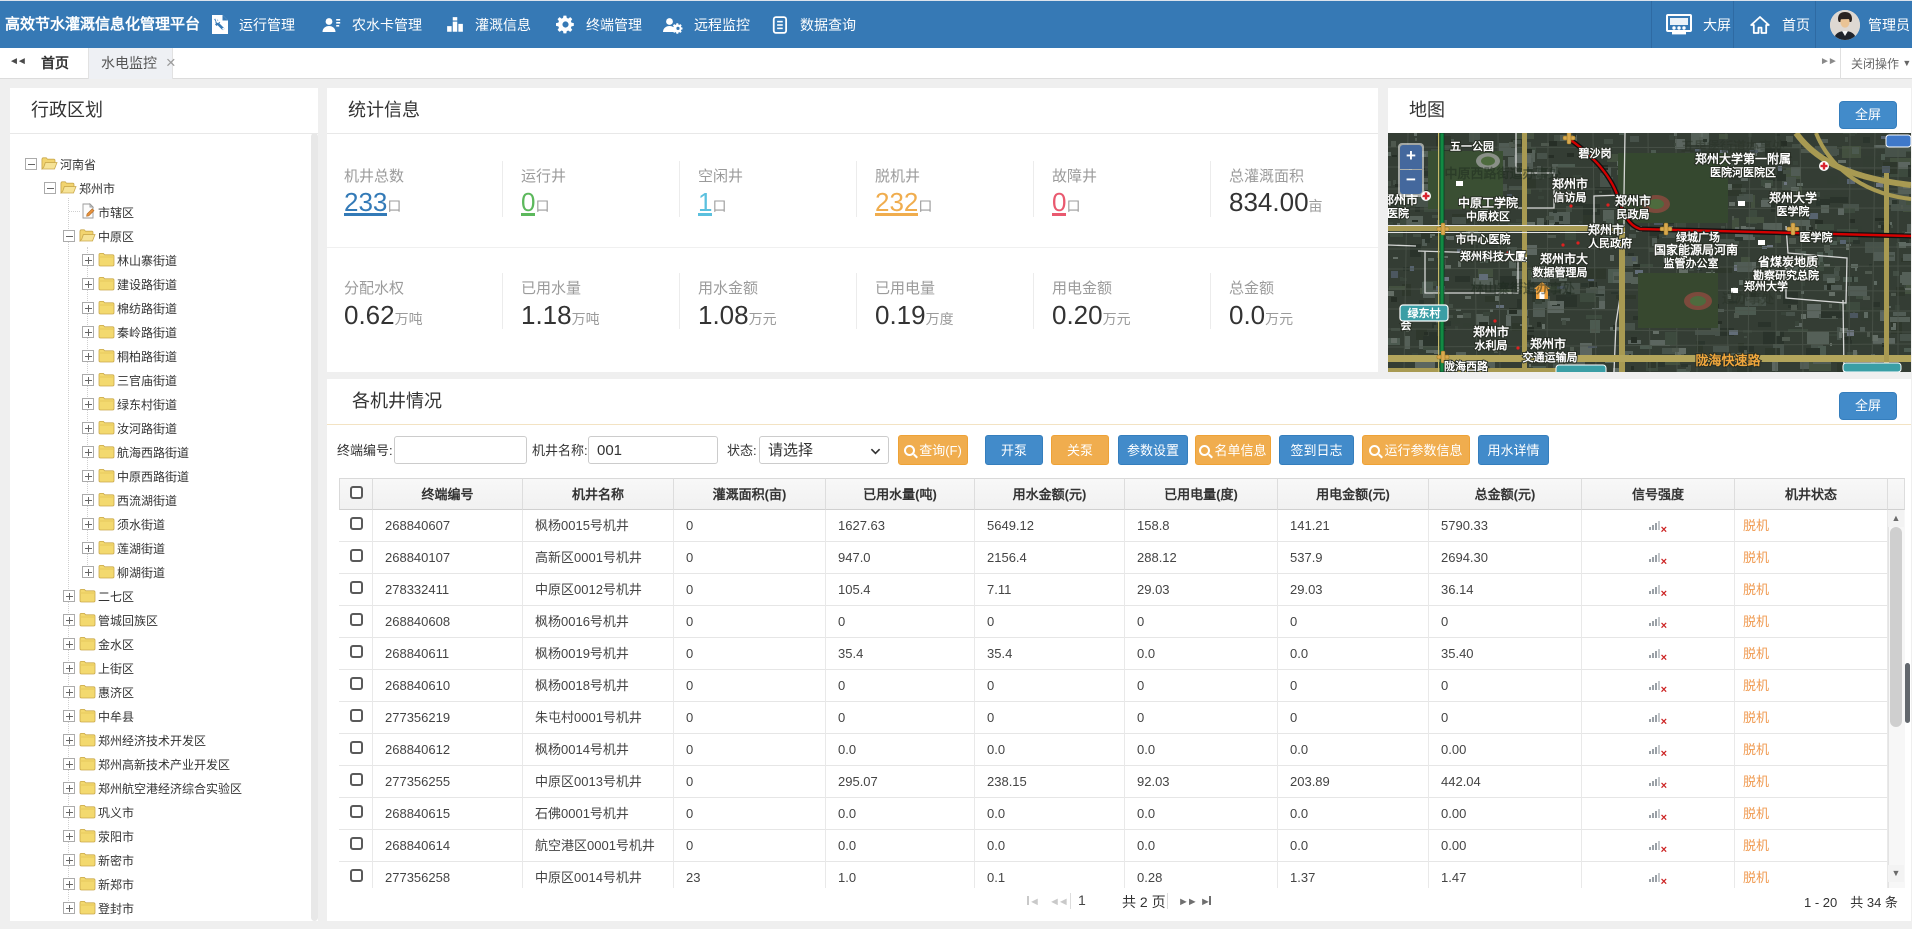  What do you see at coordinates (1523, 288) in the screenshot?
I see `svg-text: 林山寨街道办事处` at bounding box center [1523, 288].